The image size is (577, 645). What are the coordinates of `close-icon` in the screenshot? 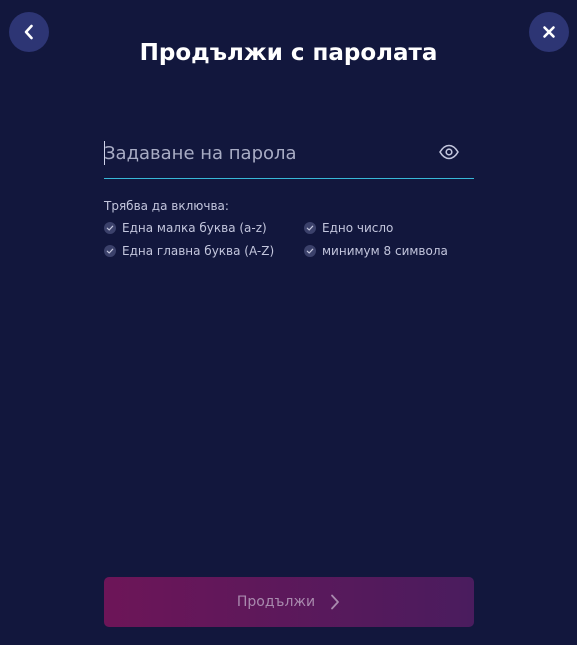 It's located at (549, 32).